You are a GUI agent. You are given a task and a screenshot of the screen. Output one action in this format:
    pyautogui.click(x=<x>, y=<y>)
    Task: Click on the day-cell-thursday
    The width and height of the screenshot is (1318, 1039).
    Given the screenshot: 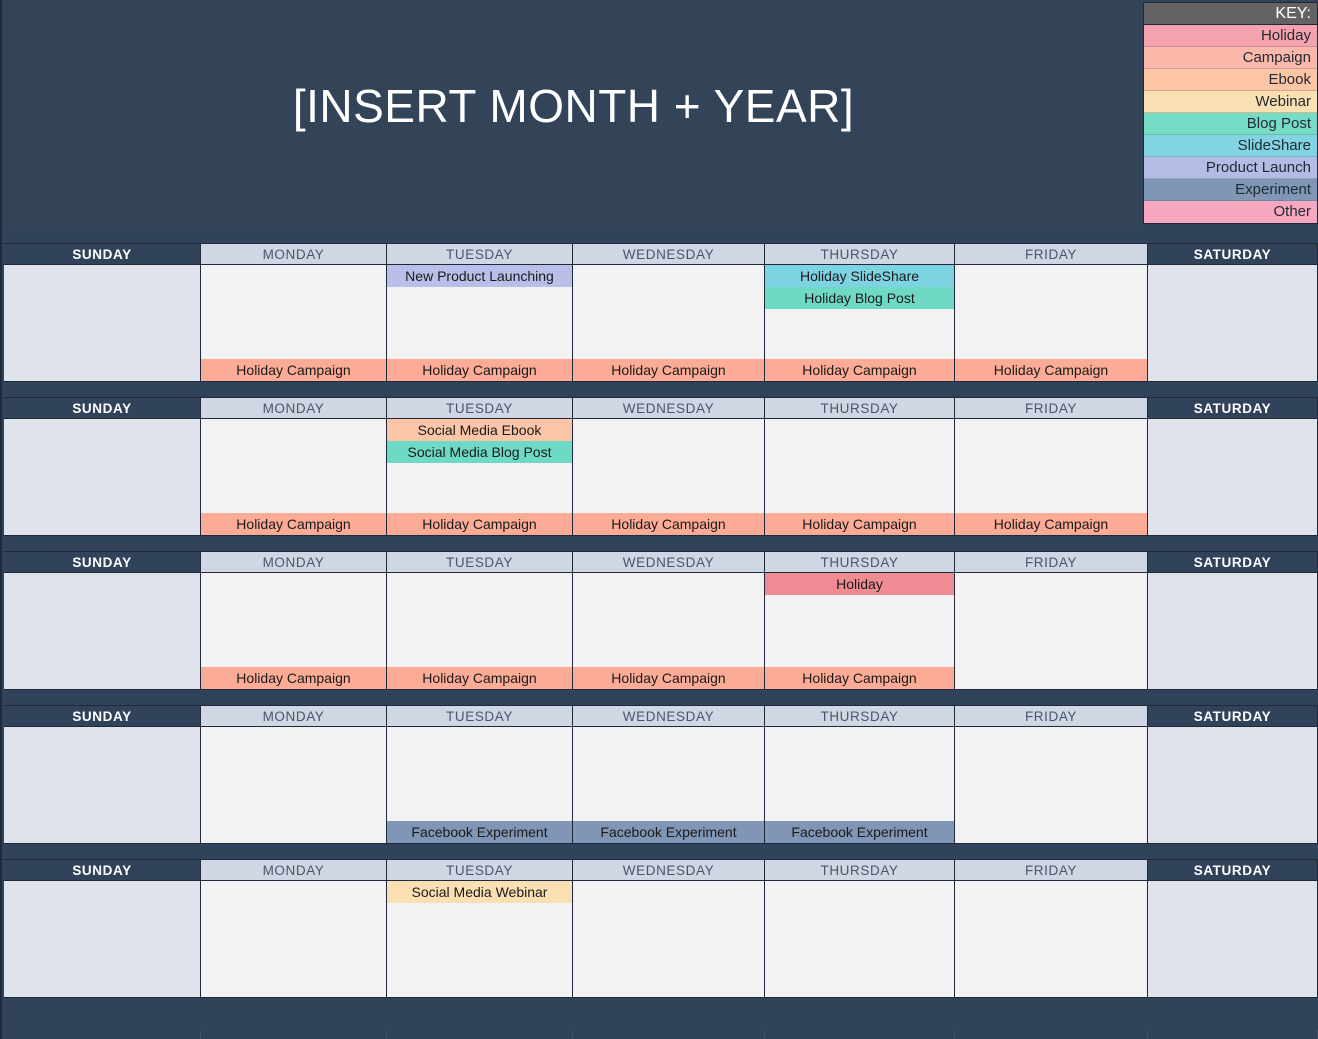 What is the action you would take?
    pyautogui.click(x=860, y=939)
    